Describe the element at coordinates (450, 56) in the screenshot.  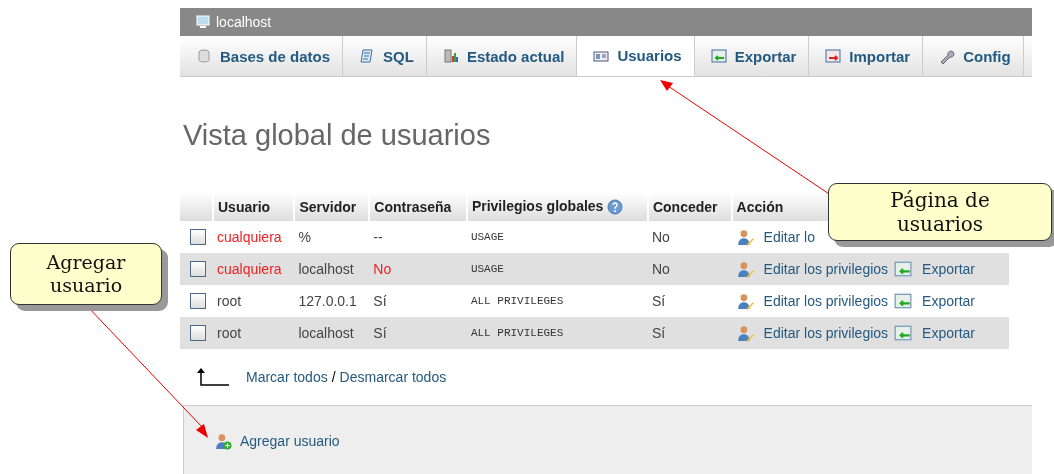
I see `server-chart-icon` at that location.